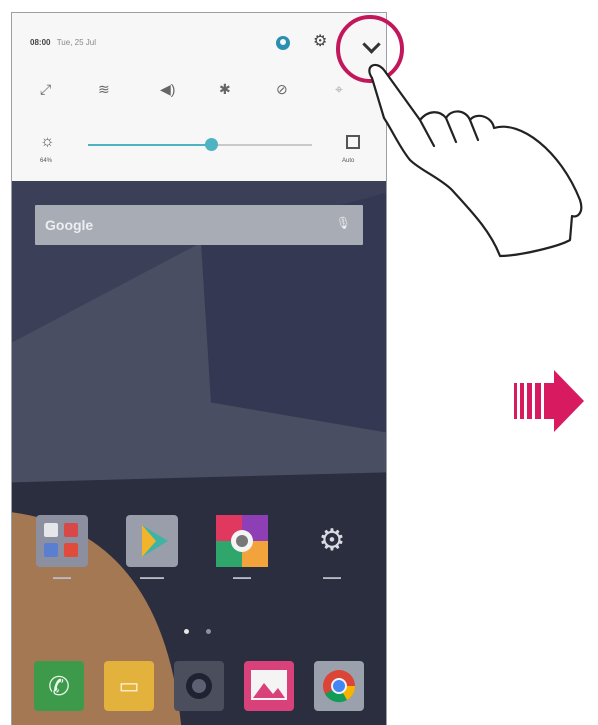  What do you see at coordinates (40, 42) in the screenshot?
I see `clock-time: 08:00` at bounding box center [40, 42].